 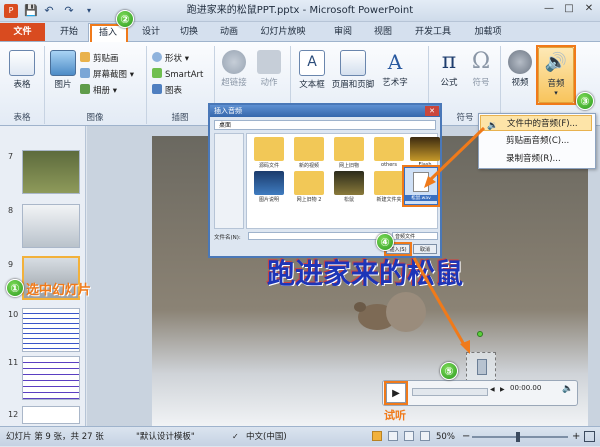 What do you see at coordinates (440, 303) in the screenshot?
I see `arrow-insert-to-object` at bounding box center [440, 303].